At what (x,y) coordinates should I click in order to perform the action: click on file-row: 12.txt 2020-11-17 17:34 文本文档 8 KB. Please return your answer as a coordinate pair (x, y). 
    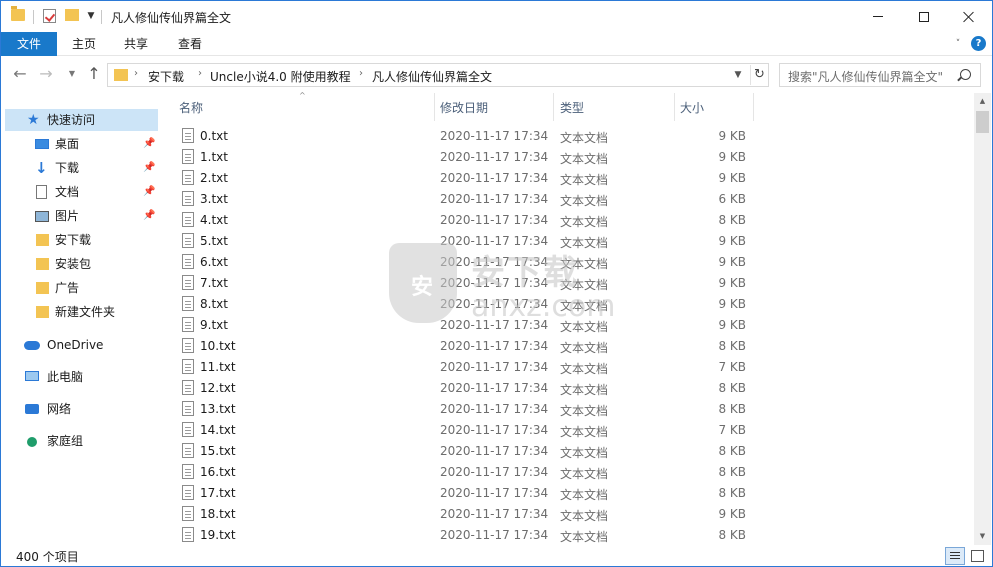
    Looking at the image, I should click on (471, 388).